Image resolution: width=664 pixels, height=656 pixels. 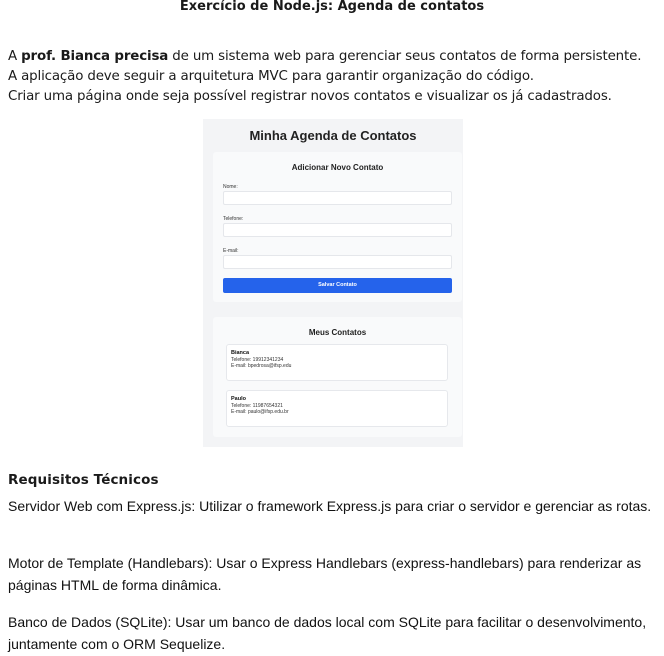 What do you see at coordinates (15, 56) in the screenshot?
I see `intro-prefix: A` at bounding box center [15, 56].